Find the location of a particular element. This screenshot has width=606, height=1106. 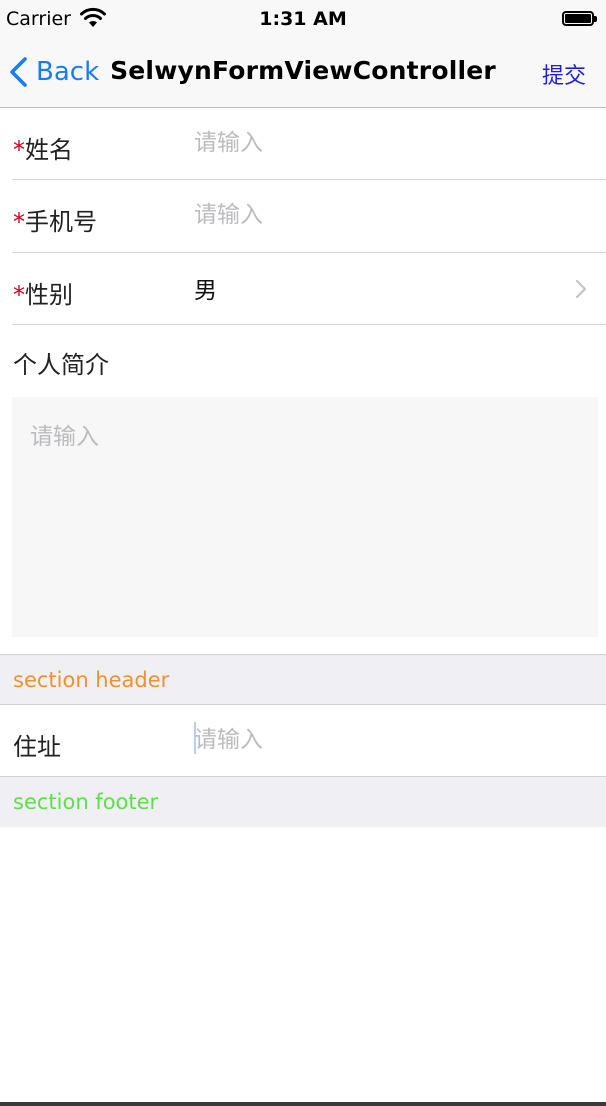

gender-label: *性别 is located at coordinates (43, 295).